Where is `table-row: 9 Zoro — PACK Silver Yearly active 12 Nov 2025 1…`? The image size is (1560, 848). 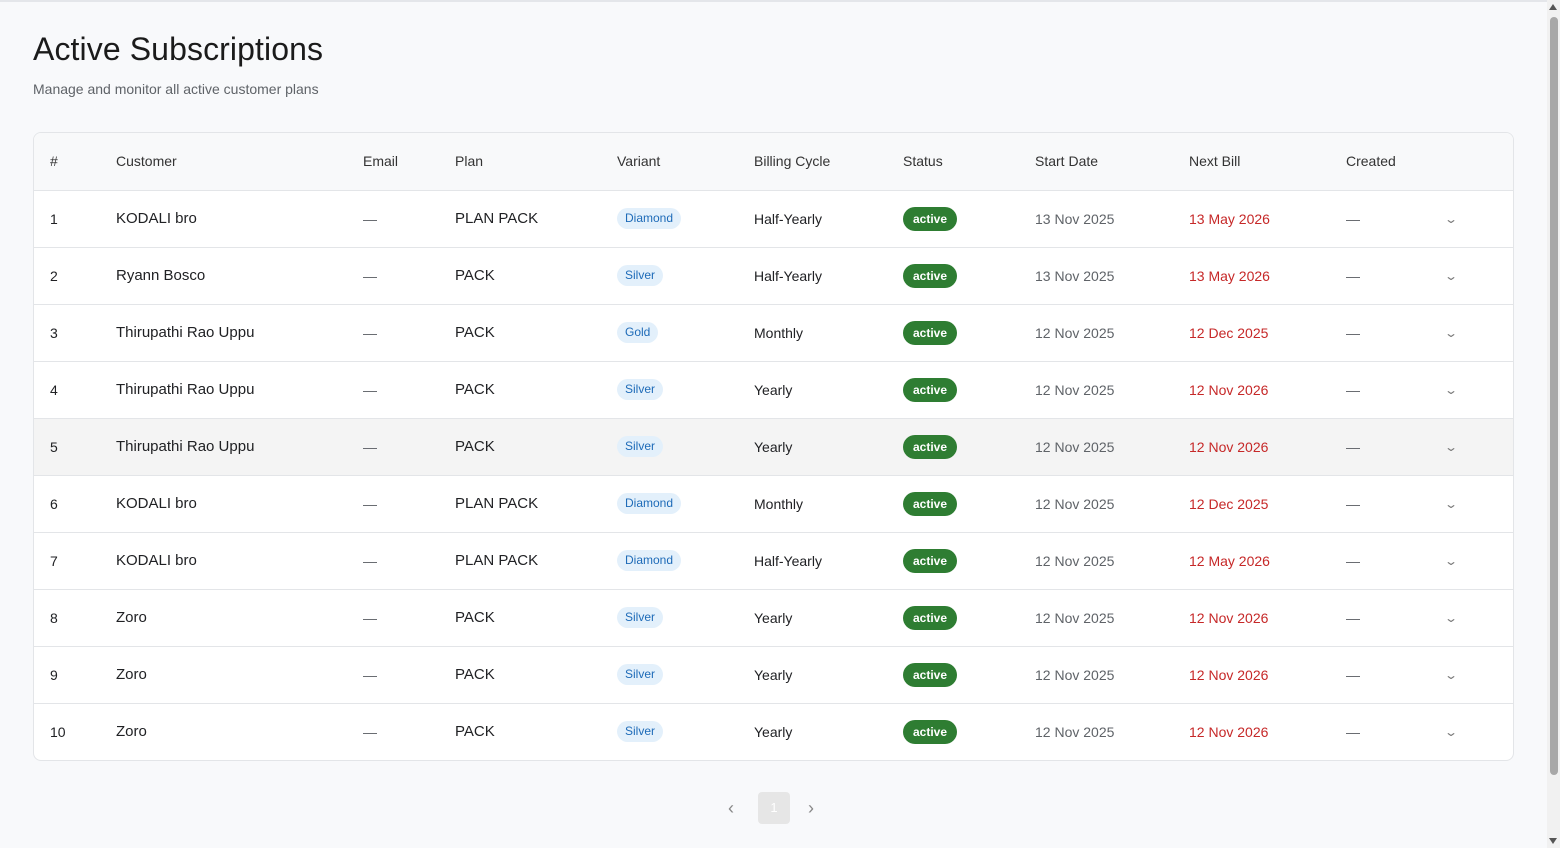
table-row: 9 Zoro — PACK Silver Yearly active 12 Nov 2025 1… is located at coordinates (773, 675).